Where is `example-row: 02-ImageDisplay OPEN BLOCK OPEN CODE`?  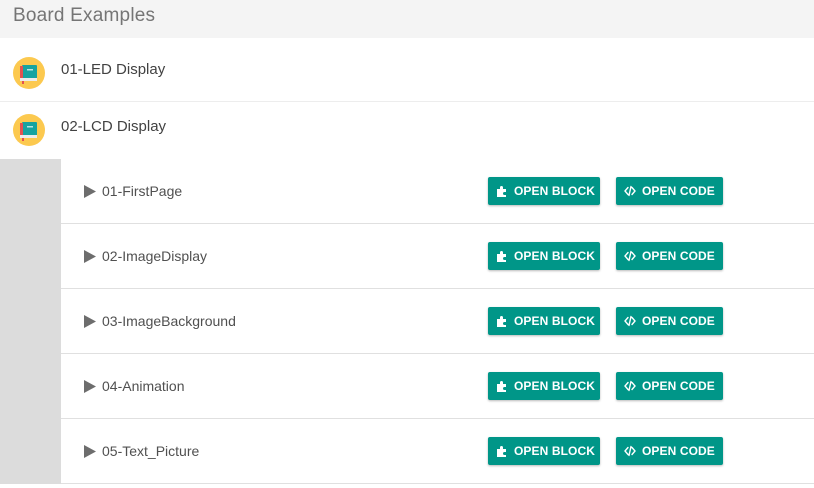
example-row: 02-ImageDisplay OPEN BLOCK OPEN CODE is located at coordinates (437, 256).